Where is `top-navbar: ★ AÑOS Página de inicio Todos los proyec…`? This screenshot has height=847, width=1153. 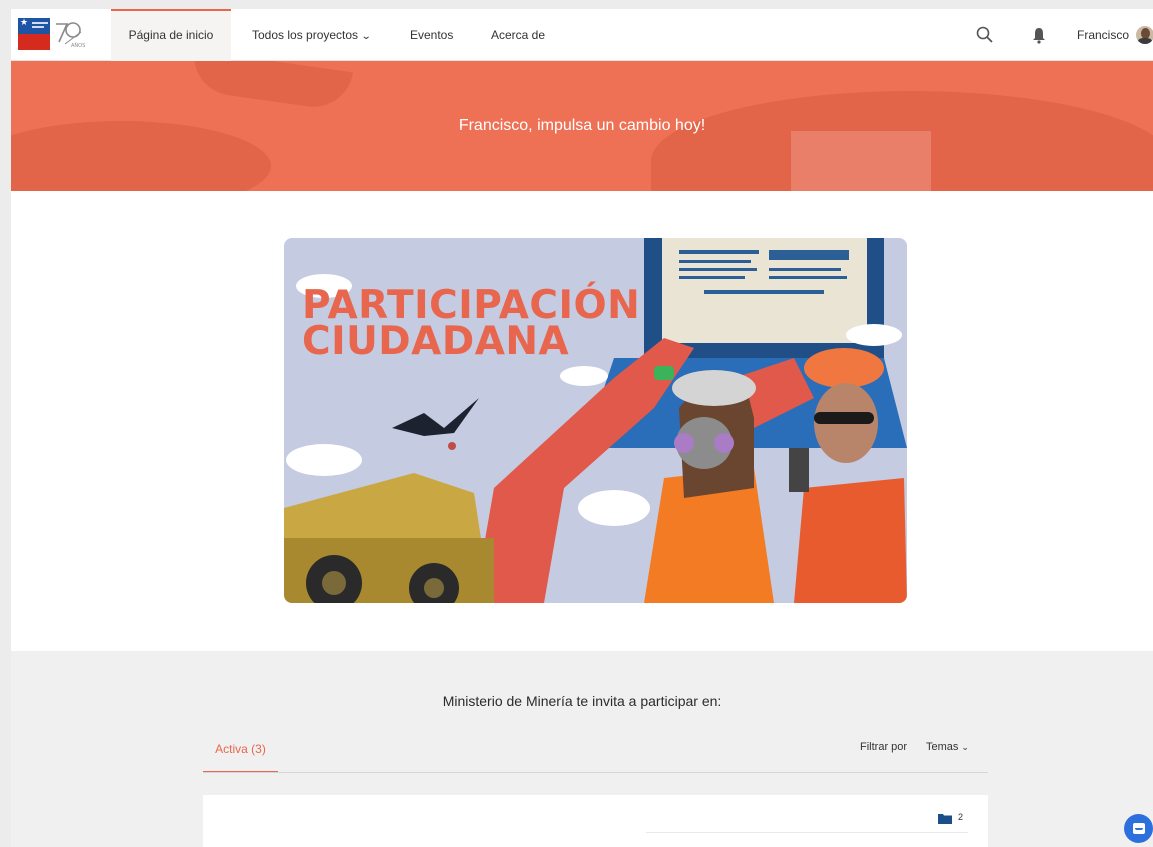 top-navbar: ★ AÑOS Página de inicio Todos los proyec… is located at coordinates (582, 35).